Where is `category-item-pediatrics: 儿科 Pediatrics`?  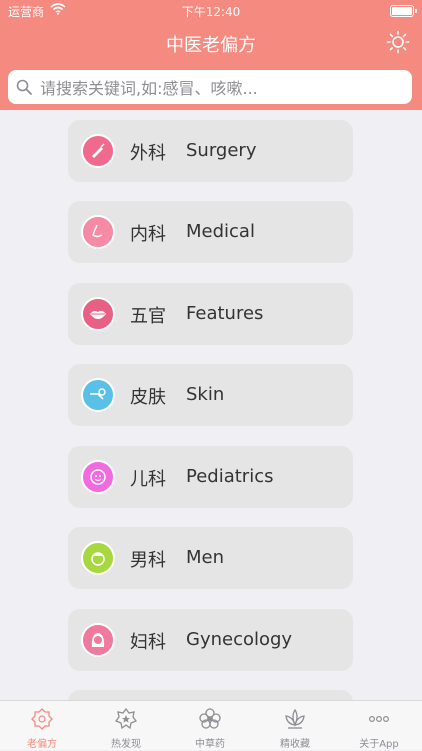 category-item-pediatrics: 儿科 Pediatrics is located at coordinates (210, 477).